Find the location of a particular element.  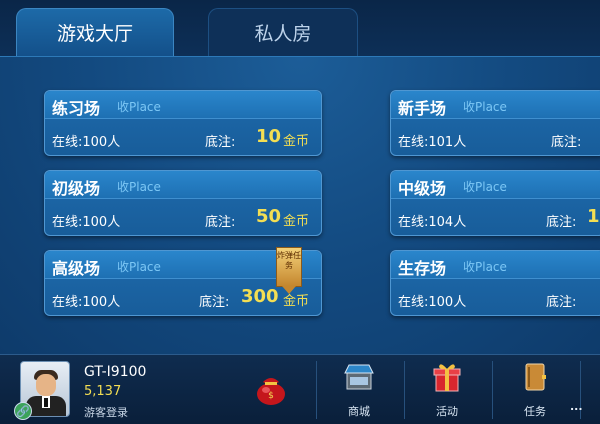

room-bet-amount: 10 is located at coordinates (269, 136).